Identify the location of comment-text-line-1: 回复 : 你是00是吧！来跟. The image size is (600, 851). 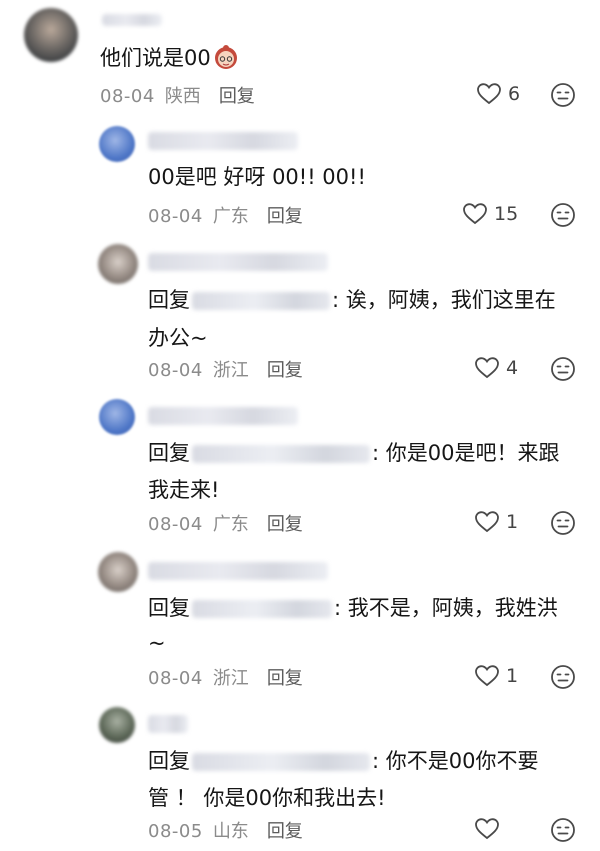
(353, 453).